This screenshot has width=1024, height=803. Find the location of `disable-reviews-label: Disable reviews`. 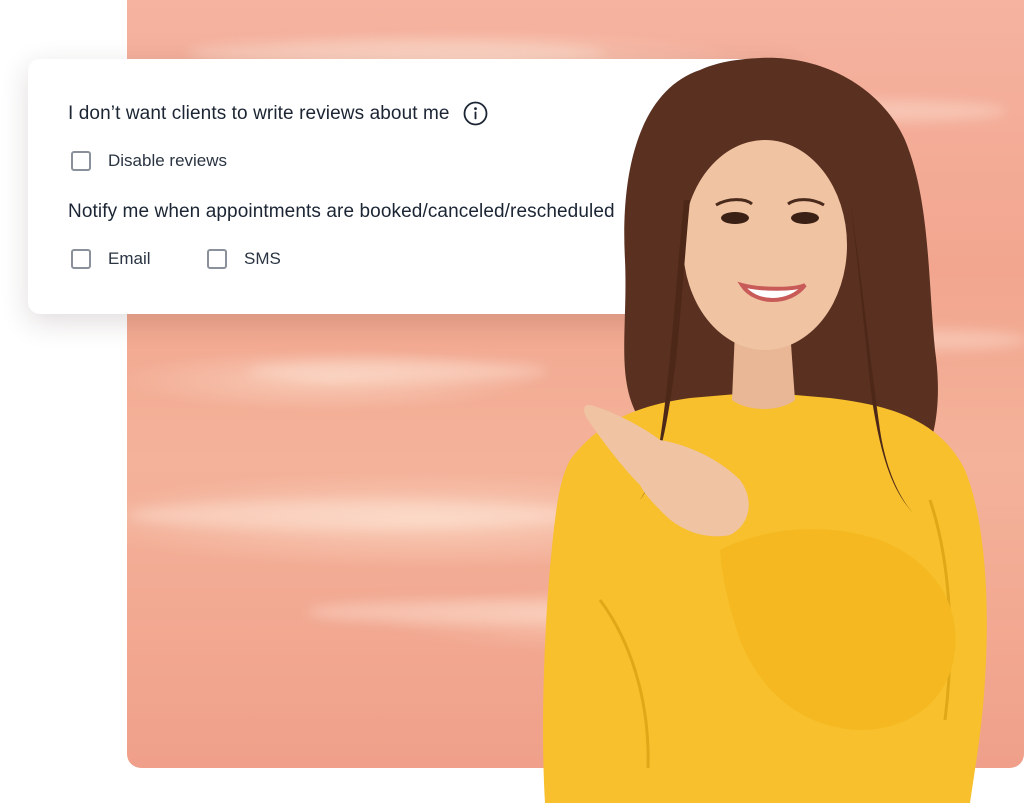

disable-reviews-label: Disable reviews is located at coordinates (168, 160).